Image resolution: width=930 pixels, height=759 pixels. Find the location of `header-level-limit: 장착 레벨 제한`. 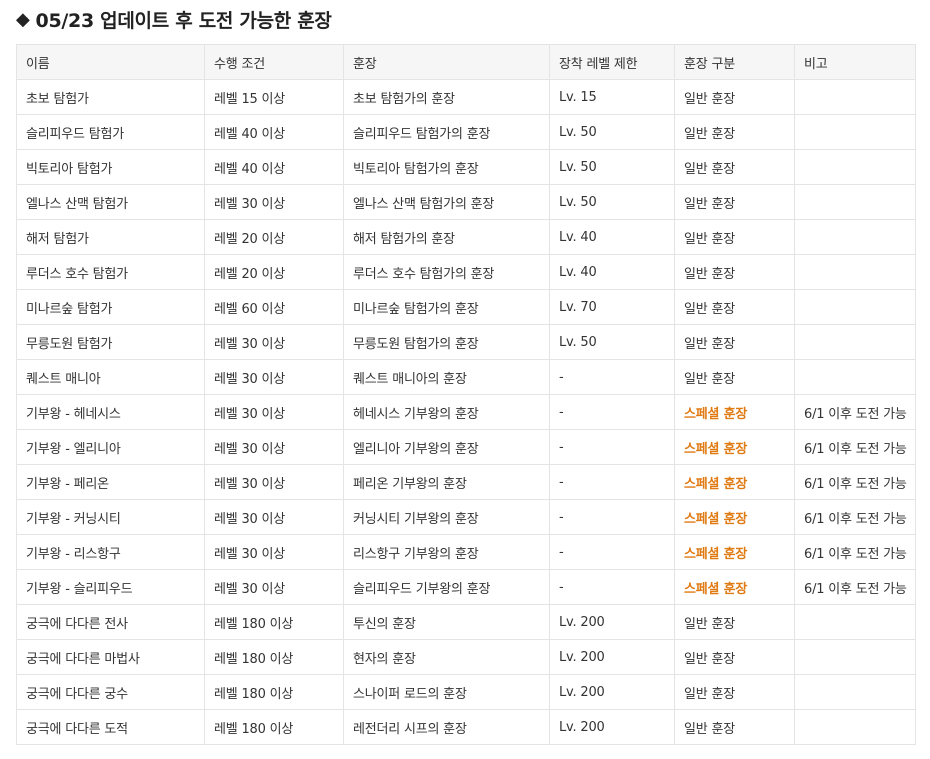

header-level-limit: 장착 레벨 제한 is located at coordinates (612, 62).